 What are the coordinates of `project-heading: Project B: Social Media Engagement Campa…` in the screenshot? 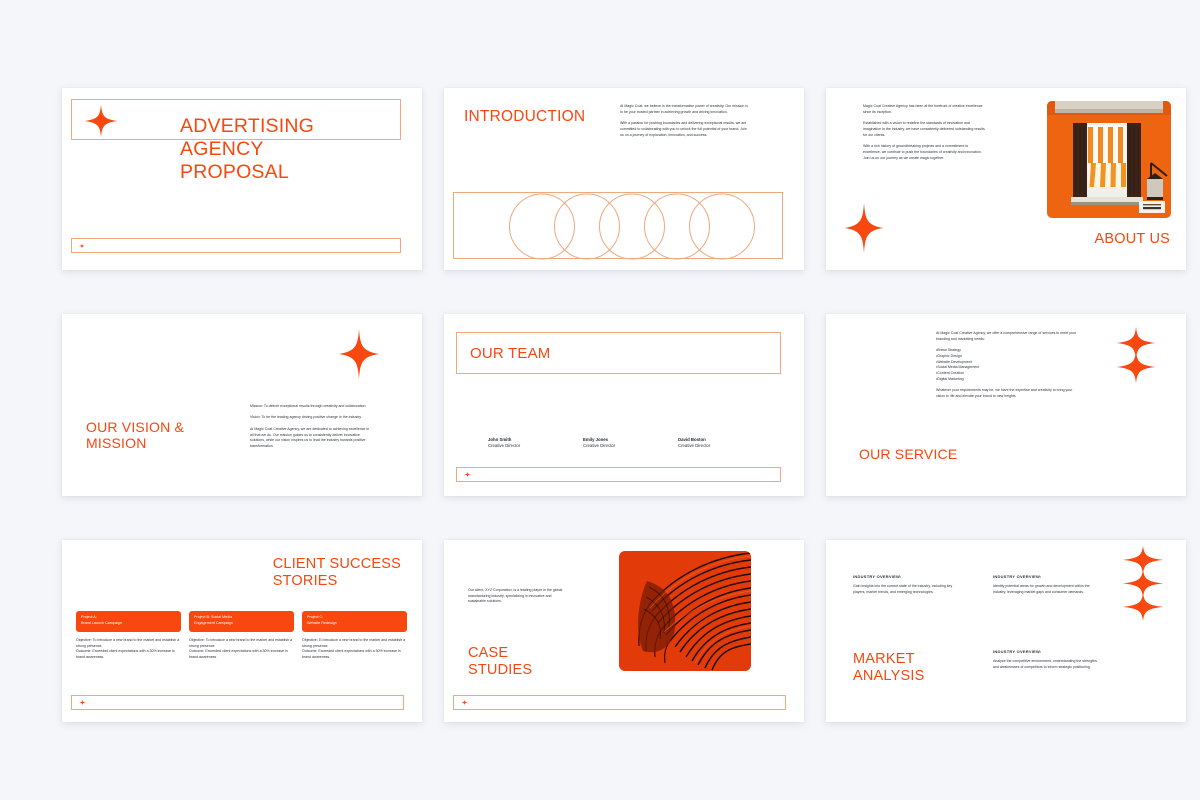 It's located at (241, 621).